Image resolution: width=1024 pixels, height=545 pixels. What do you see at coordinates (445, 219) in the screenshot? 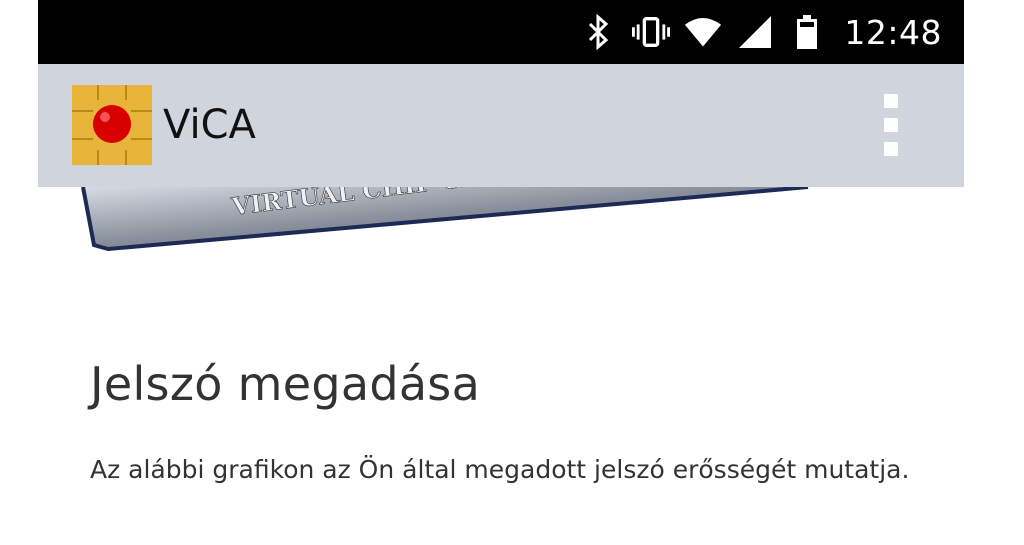
I see `virtual-chip-card-image: VIRTUAL CHIP CA` at bounding box center [445, 219].